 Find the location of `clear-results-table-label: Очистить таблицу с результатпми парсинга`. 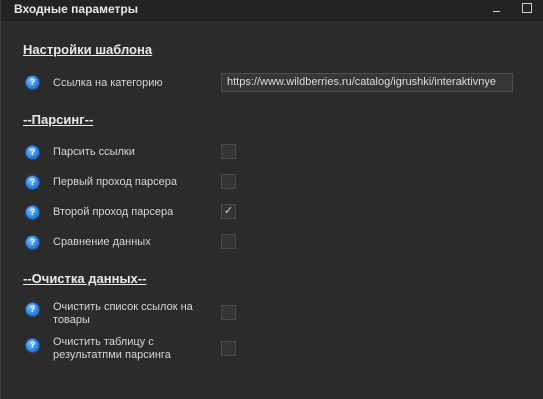

clear-results-table-label: Очистить таблицу с результатпми парсинга is located at coordinates (112, 348).